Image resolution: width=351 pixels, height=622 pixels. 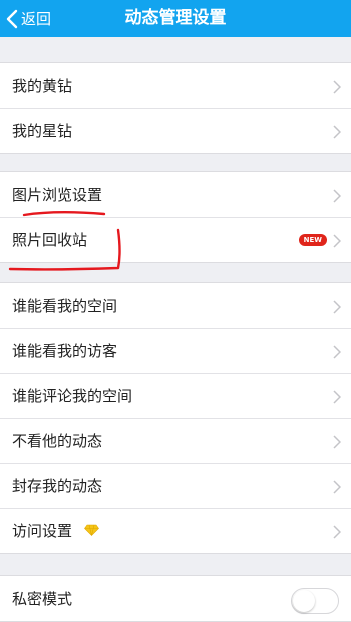 What do you see at coordinates (42, 131) in the screenshot?
I see `list-item-label: 我的星钻` at bounding box center [42, 131].